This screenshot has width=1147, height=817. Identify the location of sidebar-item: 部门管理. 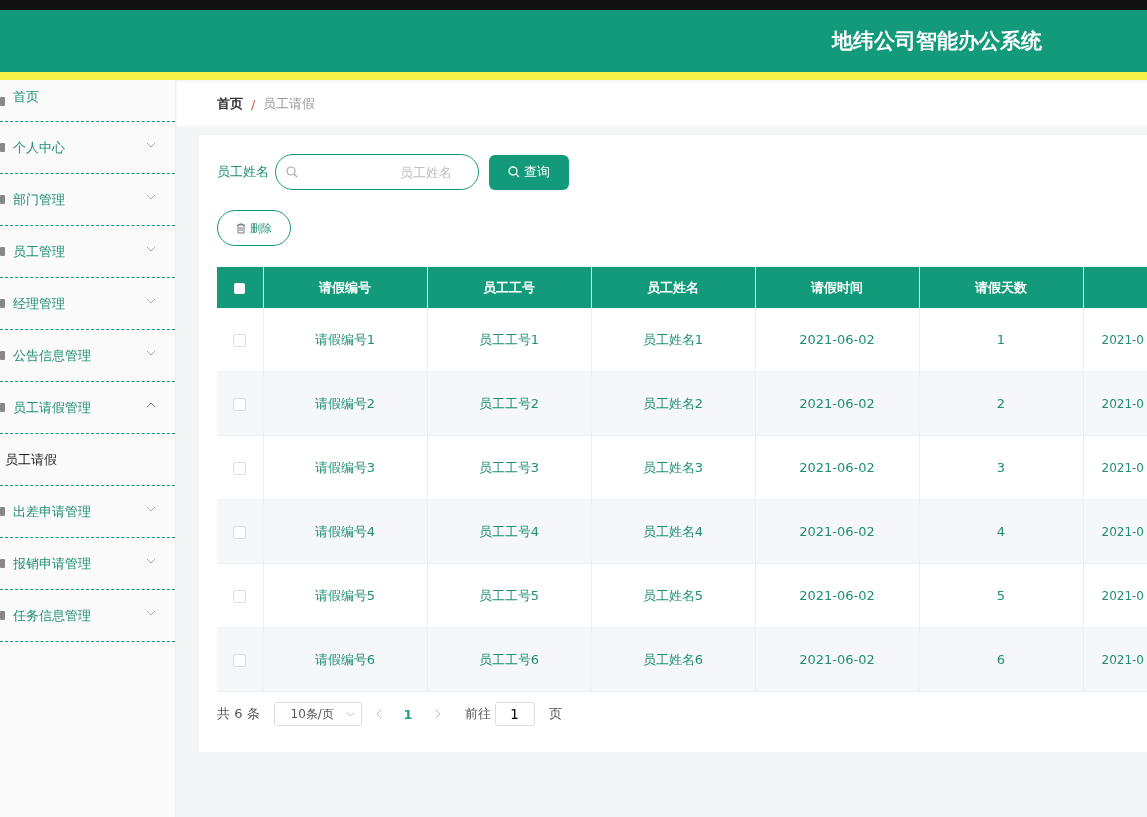
(87, 200).